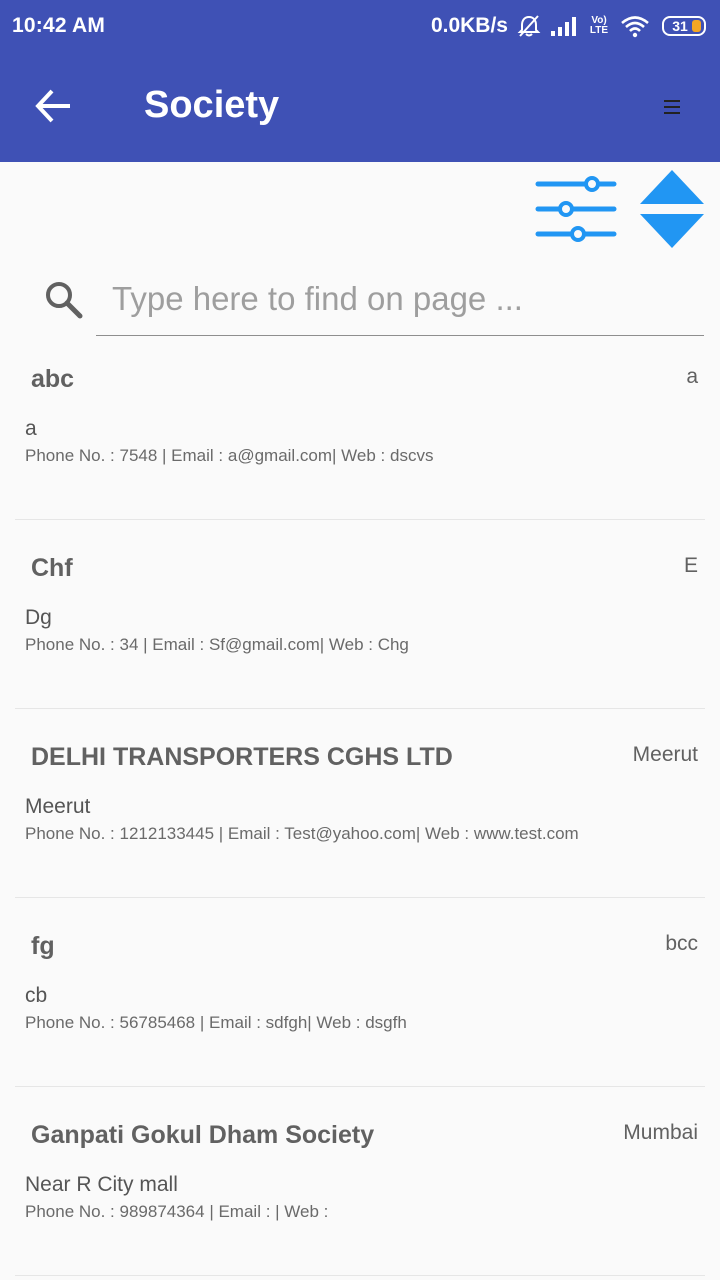 This screenshot has height=1280, width=720. I want to click on society-address: Dg, so click(38, 617).